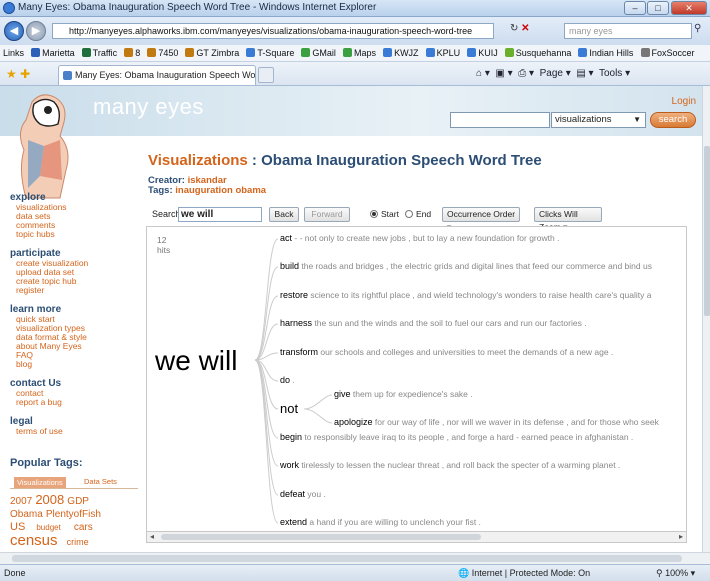 This screenshot has width=710, height=581. Describe the element at coordinates (78, 527) in the screenshot. I see `tag-link: cars` at that location.